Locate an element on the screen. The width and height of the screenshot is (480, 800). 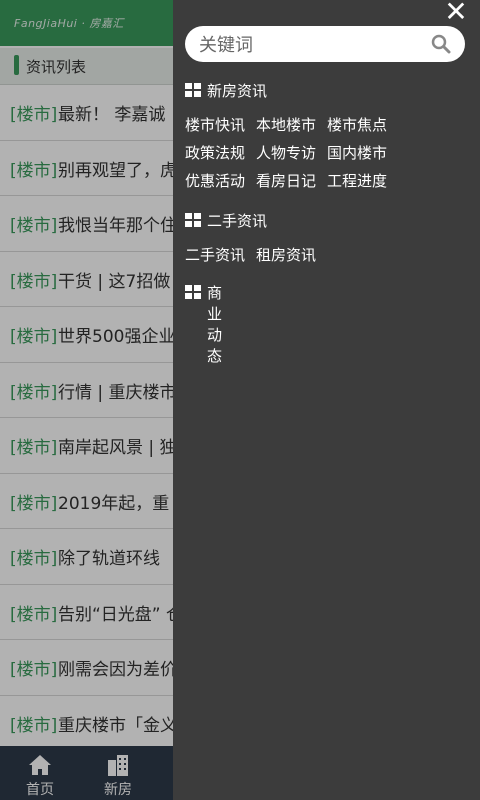
link-promotions: 优惠活动 is located at coordinates (215, 180).